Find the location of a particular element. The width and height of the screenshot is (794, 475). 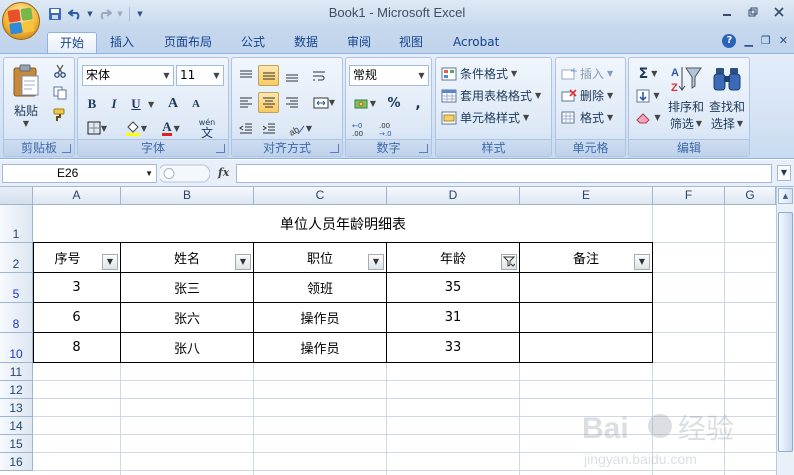

table-cell: 张三 is located at coordinates (187, 287).